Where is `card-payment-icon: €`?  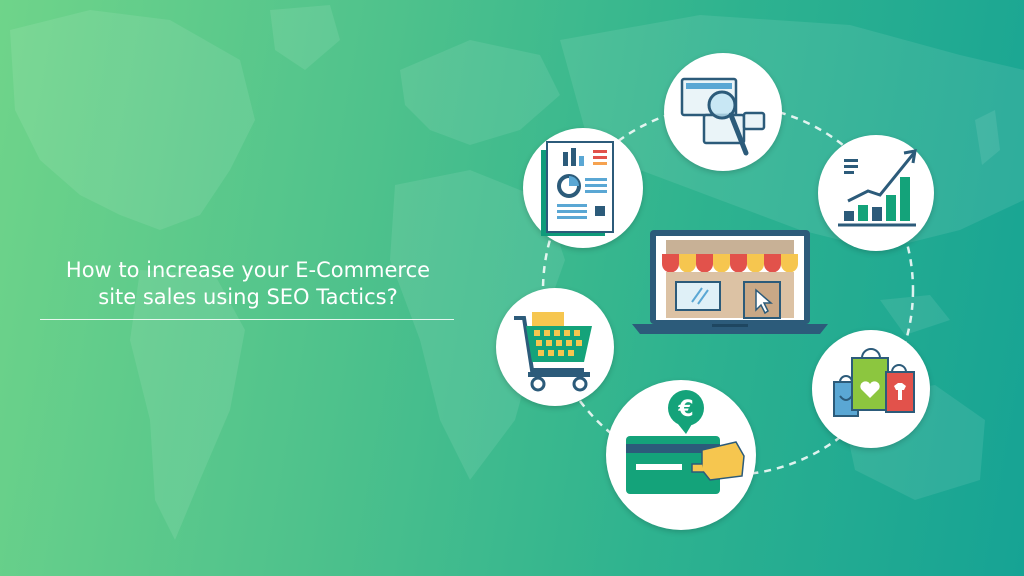
card-payment-icon: € is located at coordinates (681, 455).